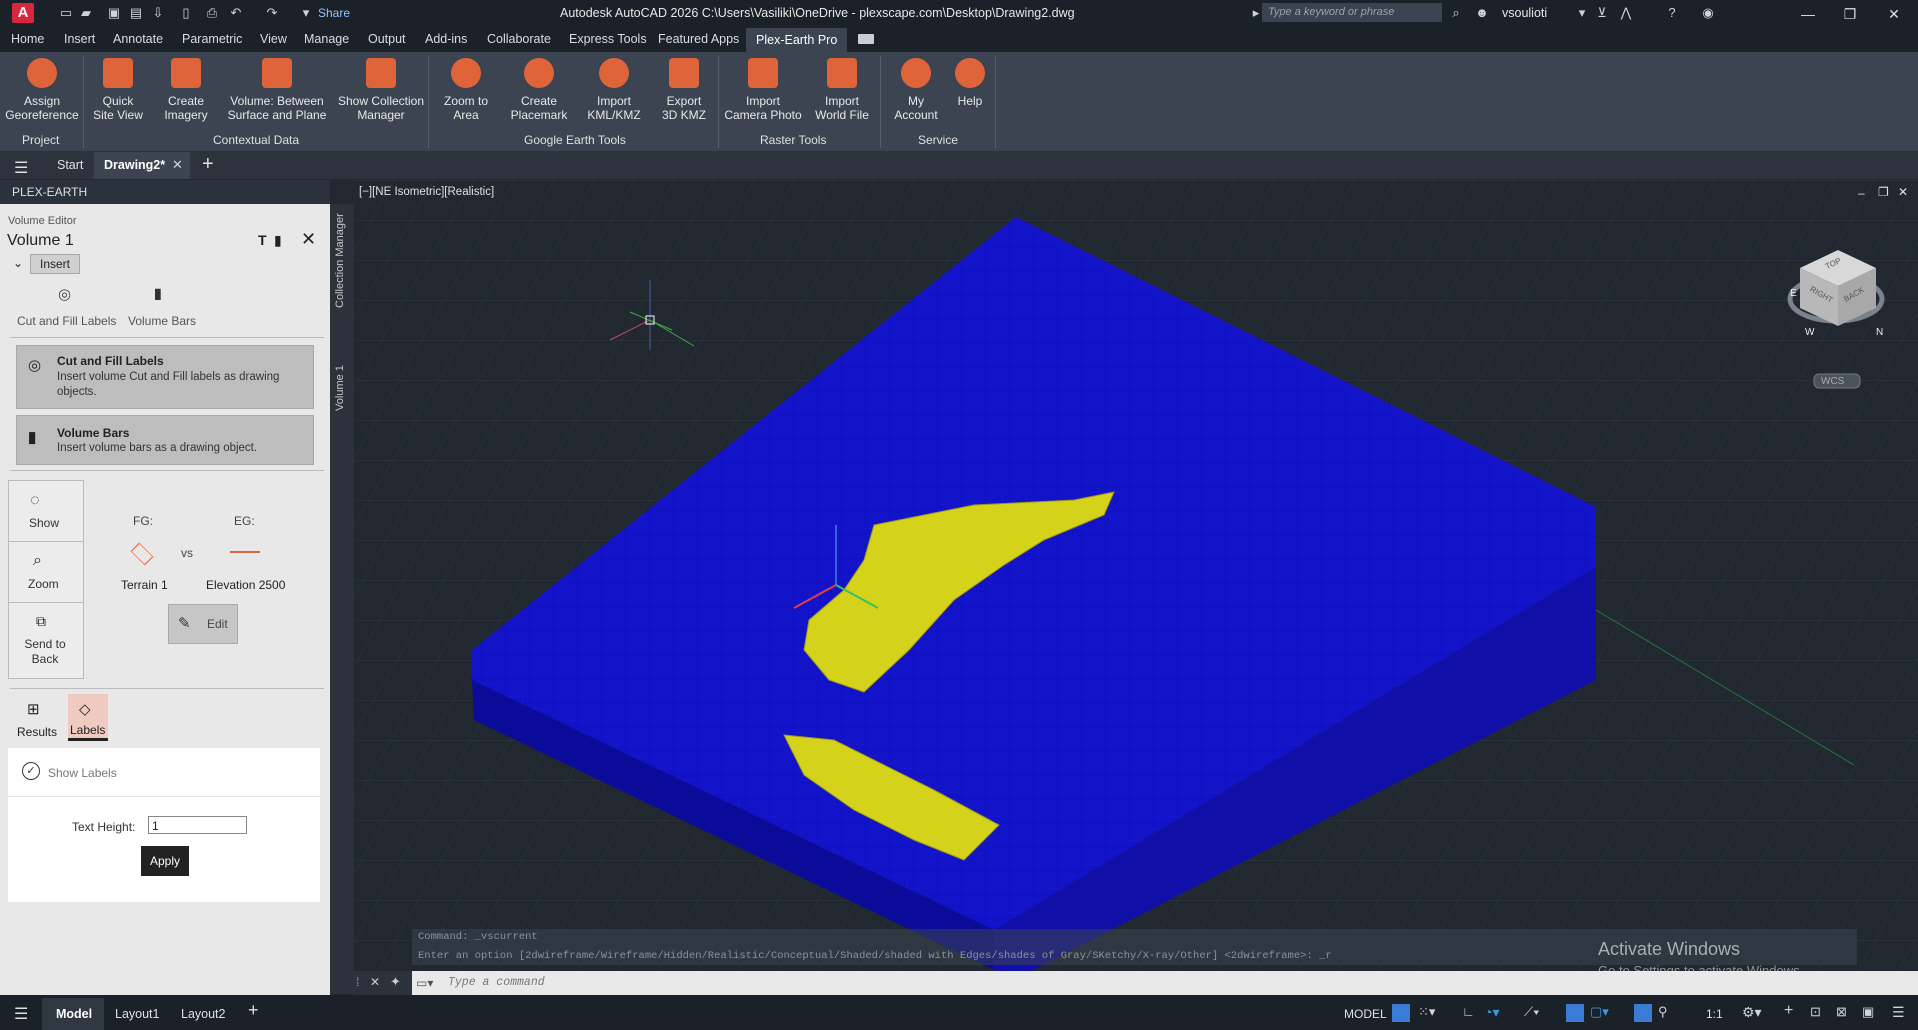  Describe the element at coordinates (1352, 12) in the screenshot. I see `search-input: Type a keyword or phrase` at that location.